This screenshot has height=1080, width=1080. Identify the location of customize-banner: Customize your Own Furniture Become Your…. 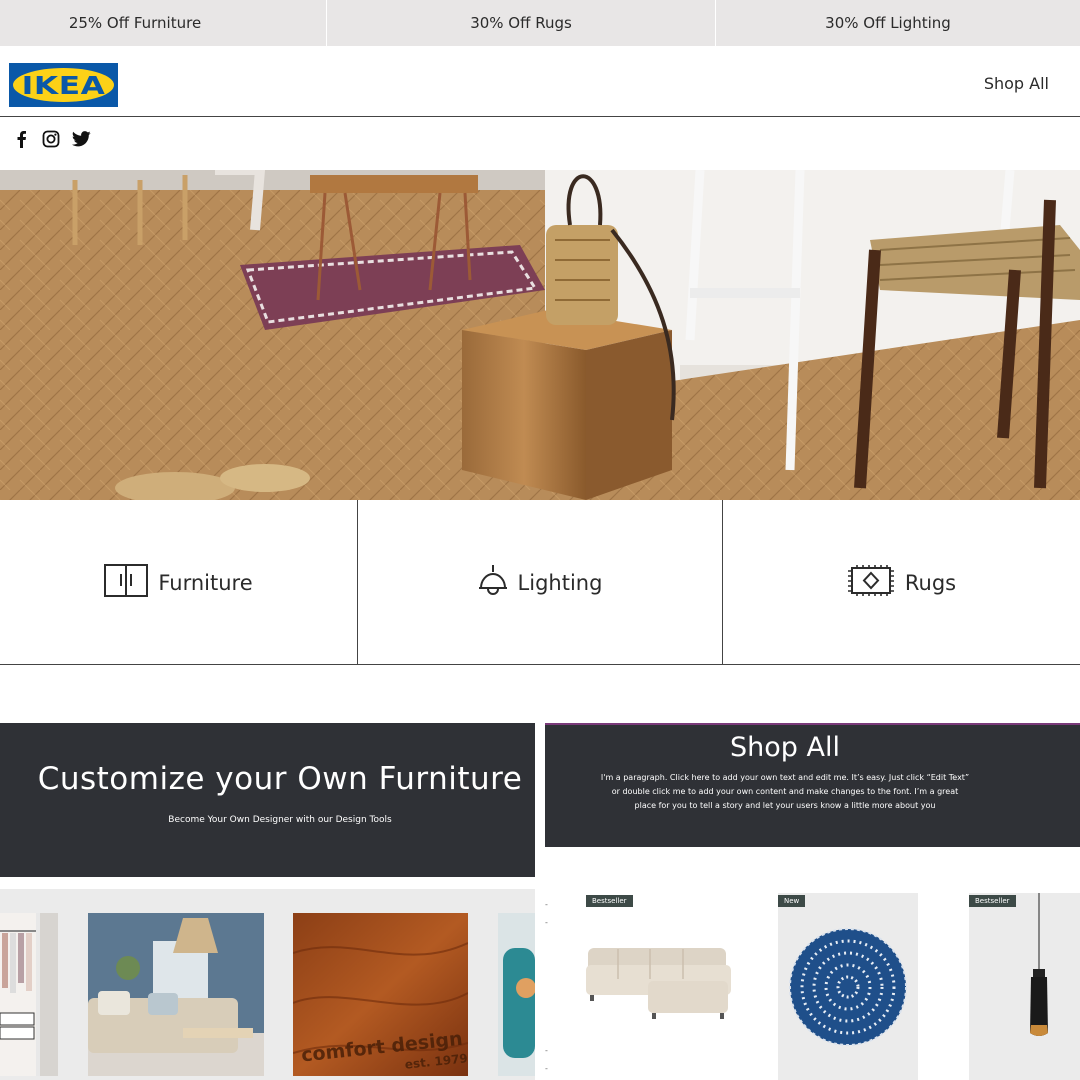
(267, 800).